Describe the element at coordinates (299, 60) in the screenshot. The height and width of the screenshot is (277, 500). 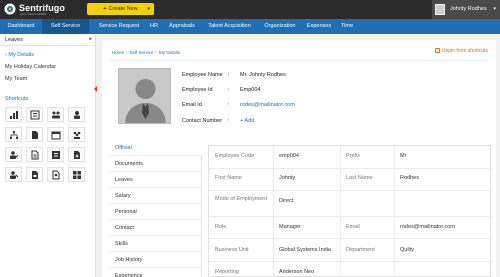
I see `header-divider` at that location.